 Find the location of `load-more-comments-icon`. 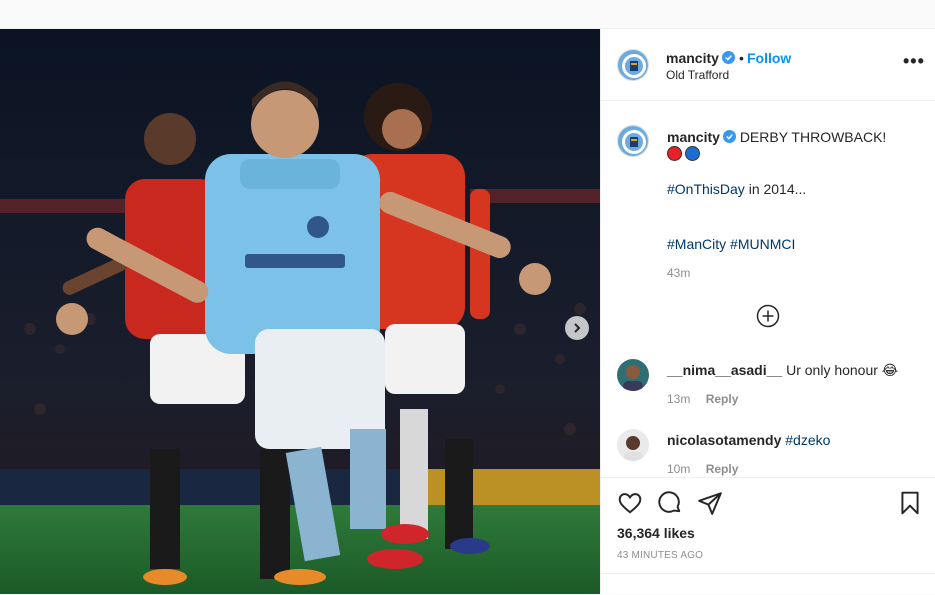

load-more-comments-icon is located at coordinates (768, 316).